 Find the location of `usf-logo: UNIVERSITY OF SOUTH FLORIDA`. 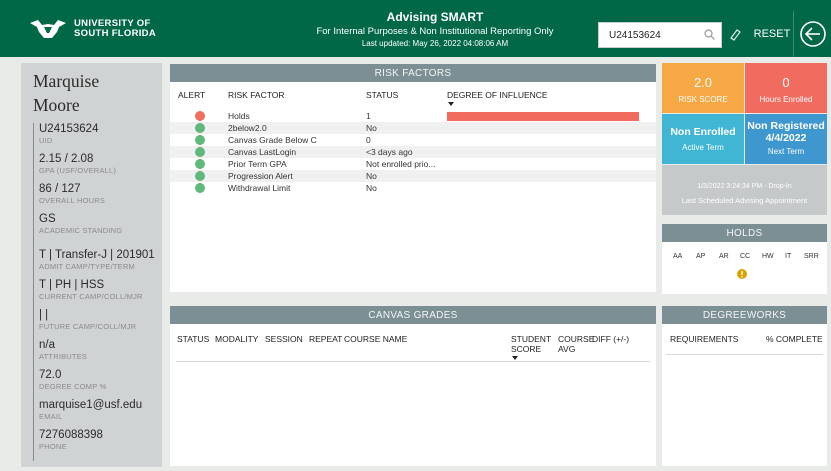

usf-logo: UNIVERSITY OF SOUTH FLORIDA is located at coordinates (92, 29).